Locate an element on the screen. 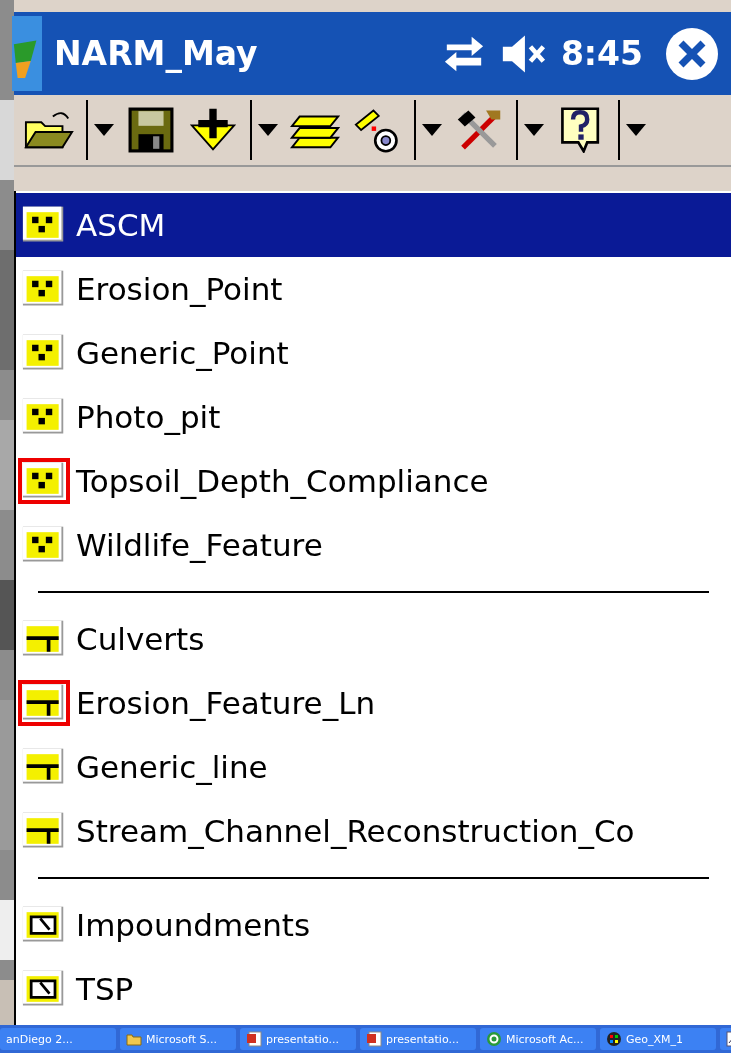 The height and width of the screenshot is (1053, 731). menu-item: Topsoil_Depth_Compliance is located at coordinates (373, 481).